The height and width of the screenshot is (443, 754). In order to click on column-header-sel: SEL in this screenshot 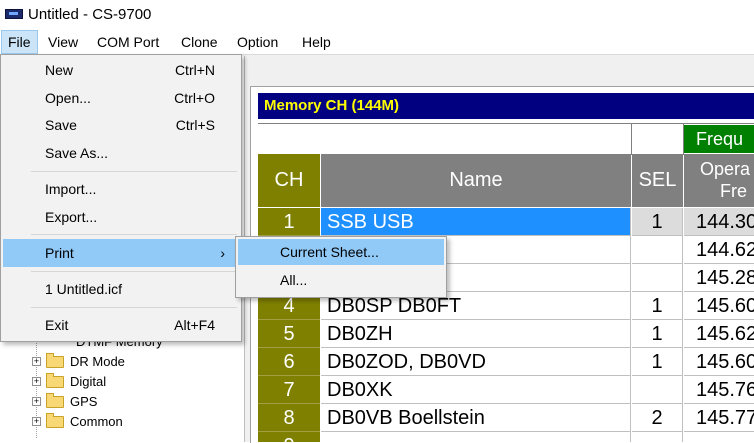, I will do `click(657, 180)`.